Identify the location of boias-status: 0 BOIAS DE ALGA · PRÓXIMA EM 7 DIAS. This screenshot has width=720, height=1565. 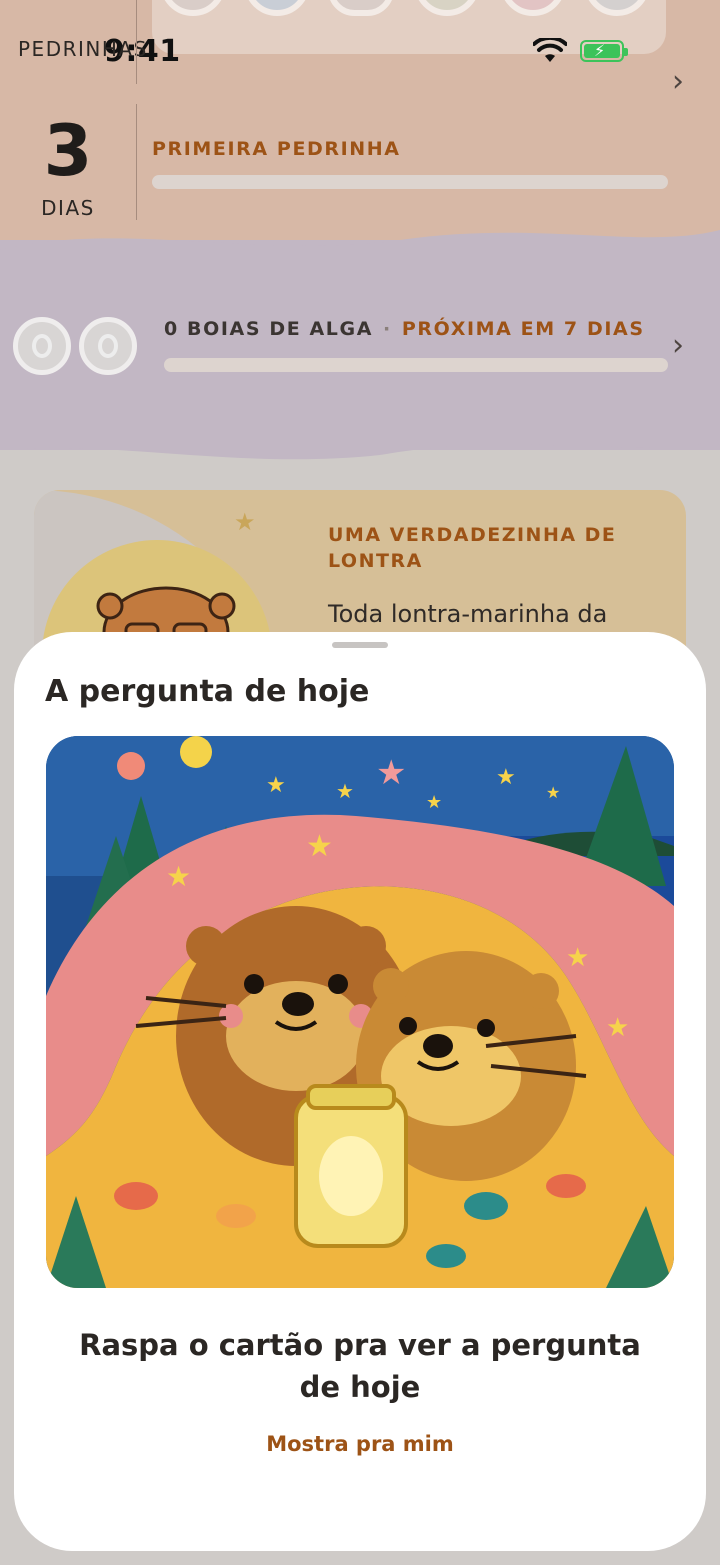
(404, 329).